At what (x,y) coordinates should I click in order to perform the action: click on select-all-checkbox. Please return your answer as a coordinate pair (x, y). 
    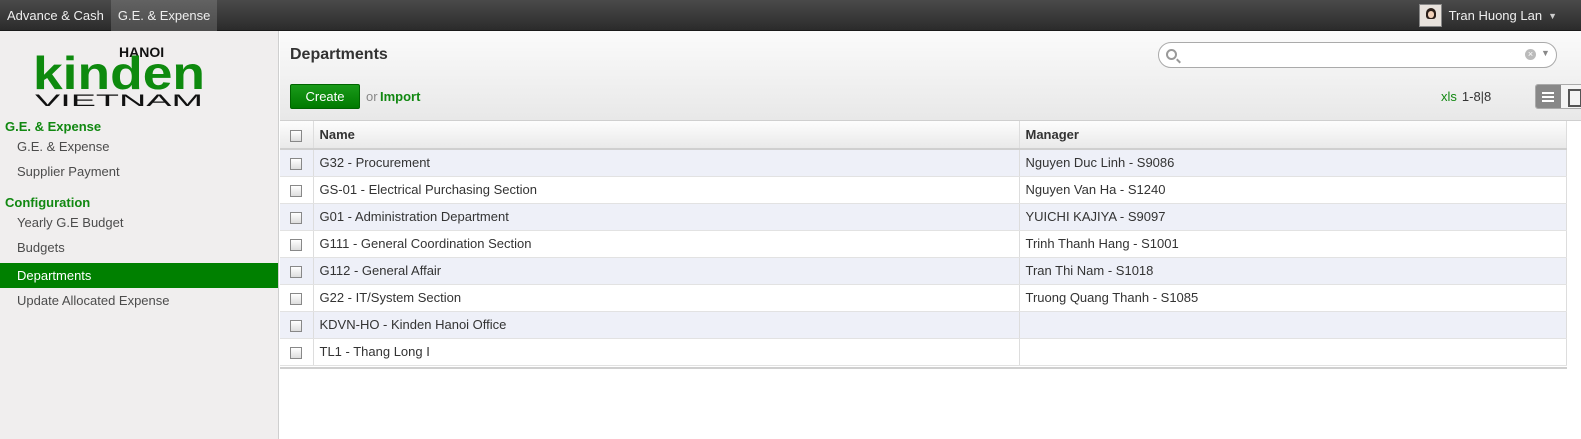
    Looking at the image, I should click on (296, 135).